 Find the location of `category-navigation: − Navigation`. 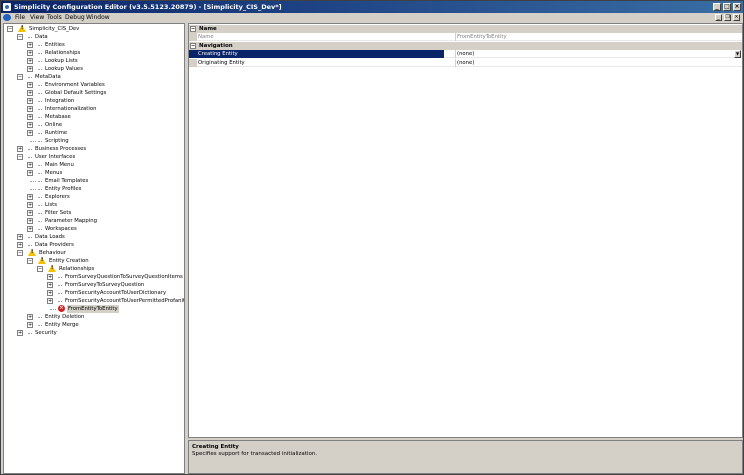

category-navigation: − Navigation is located at coordinates (465, 46).